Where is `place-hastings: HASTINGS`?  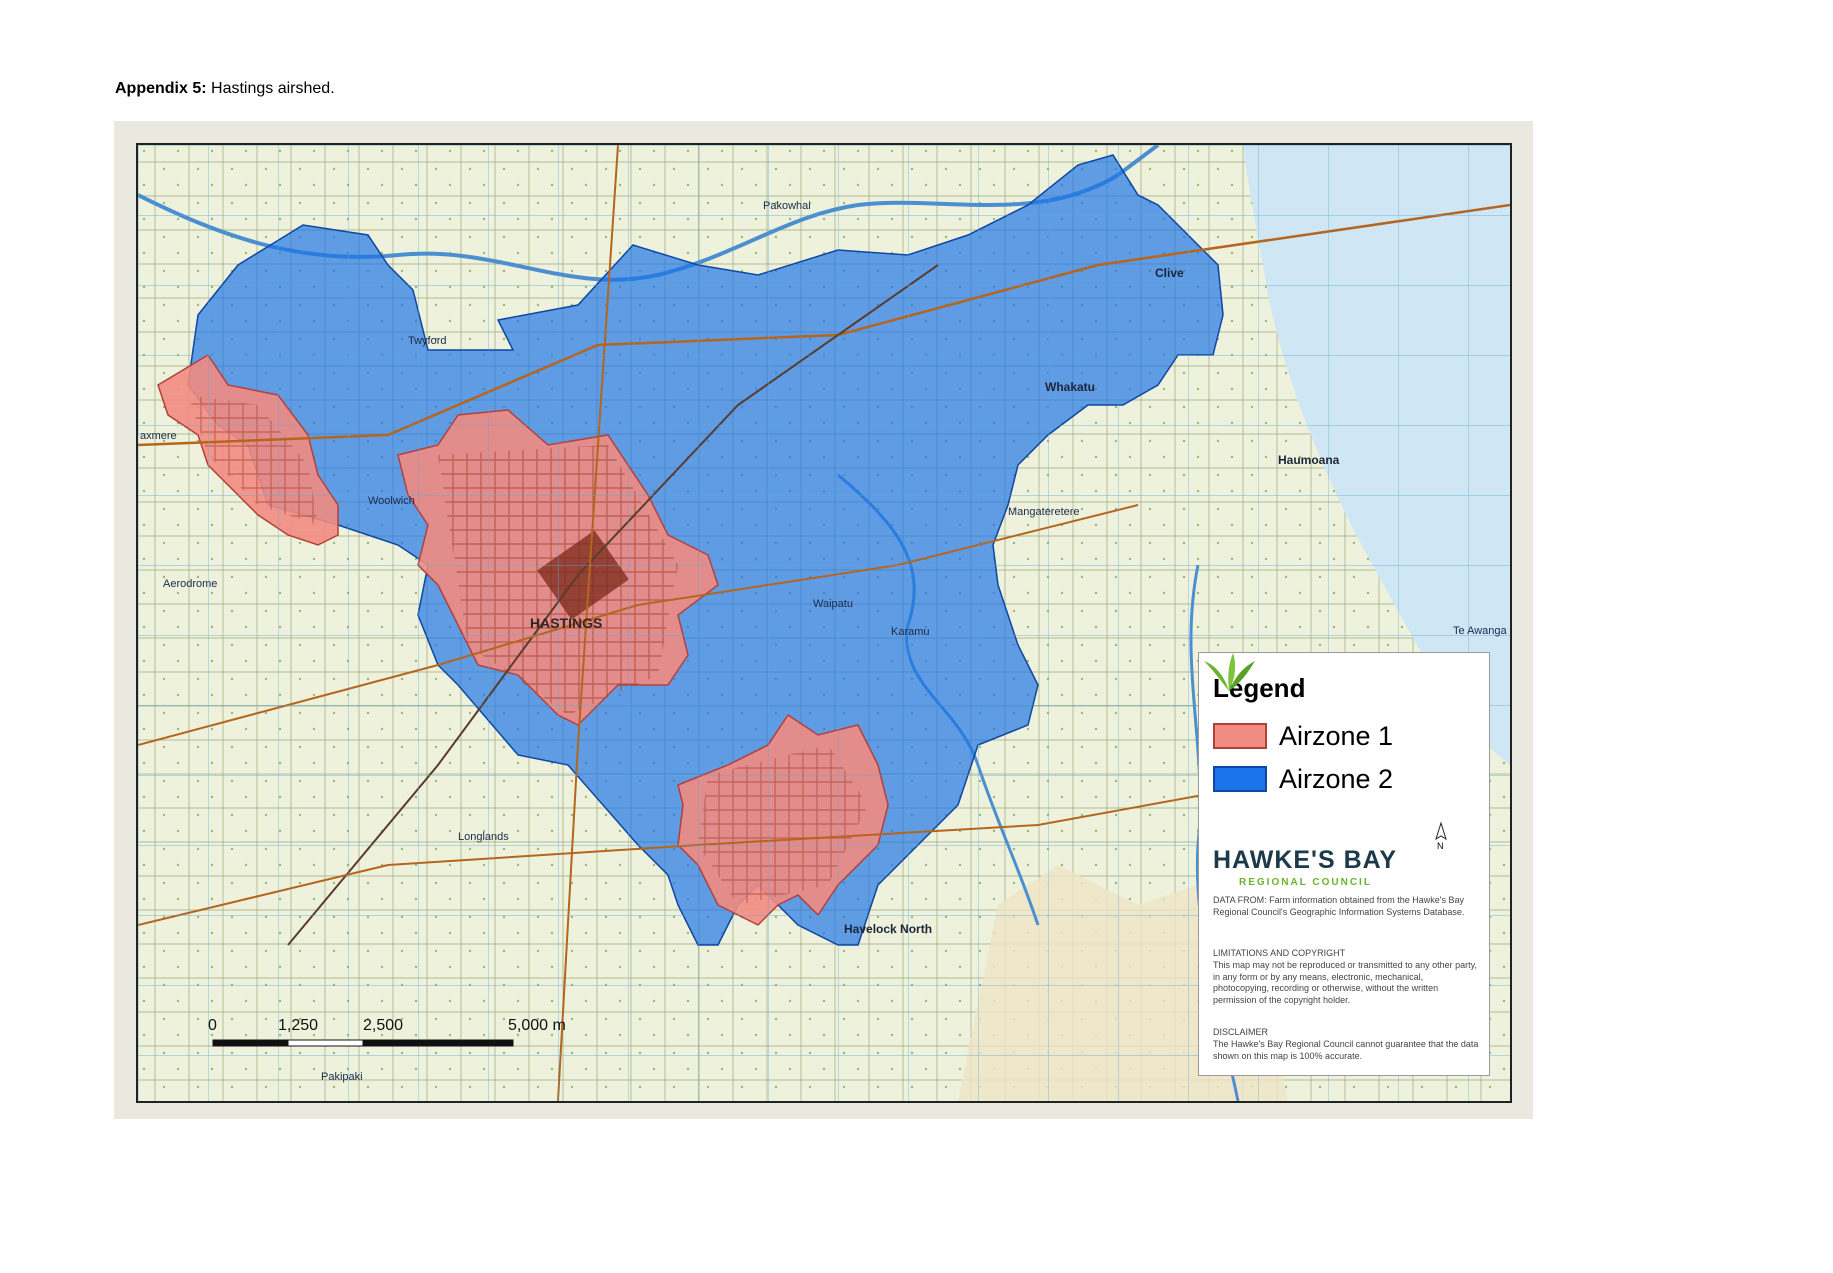 place-hastings: HASTINGS is located at coordinates (566, 623).